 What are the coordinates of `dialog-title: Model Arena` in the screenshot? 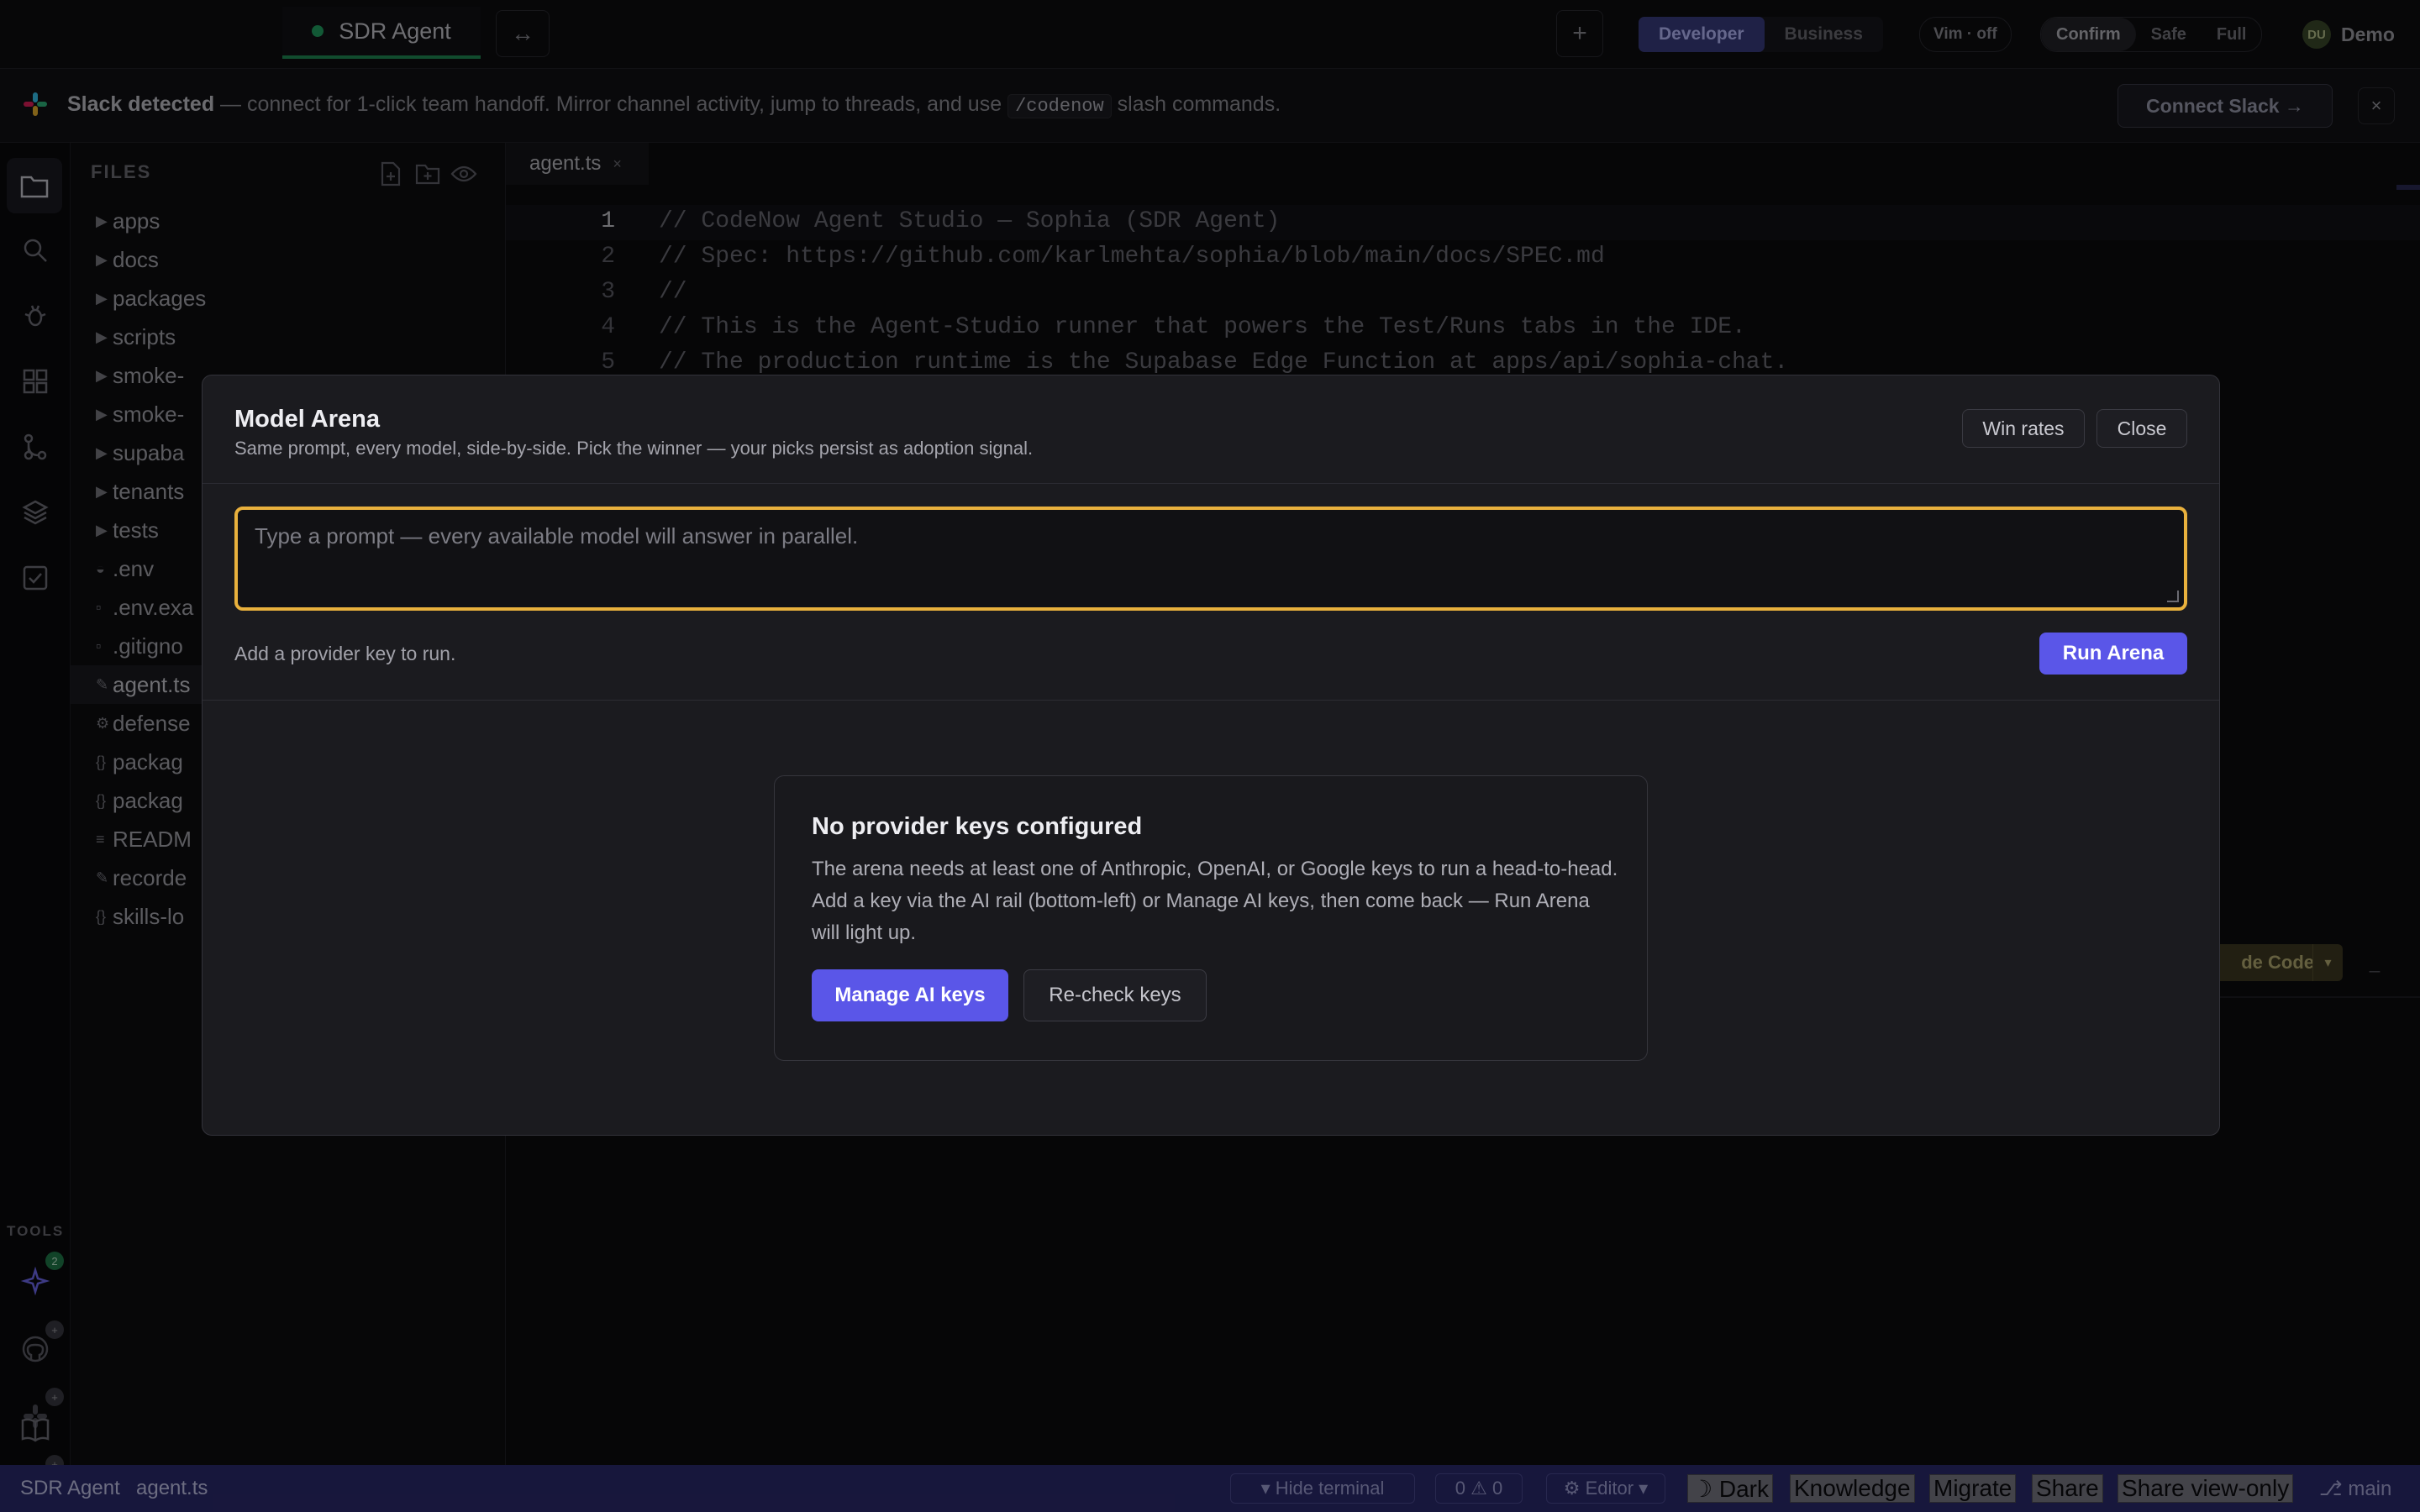 It's located at (307, 419).